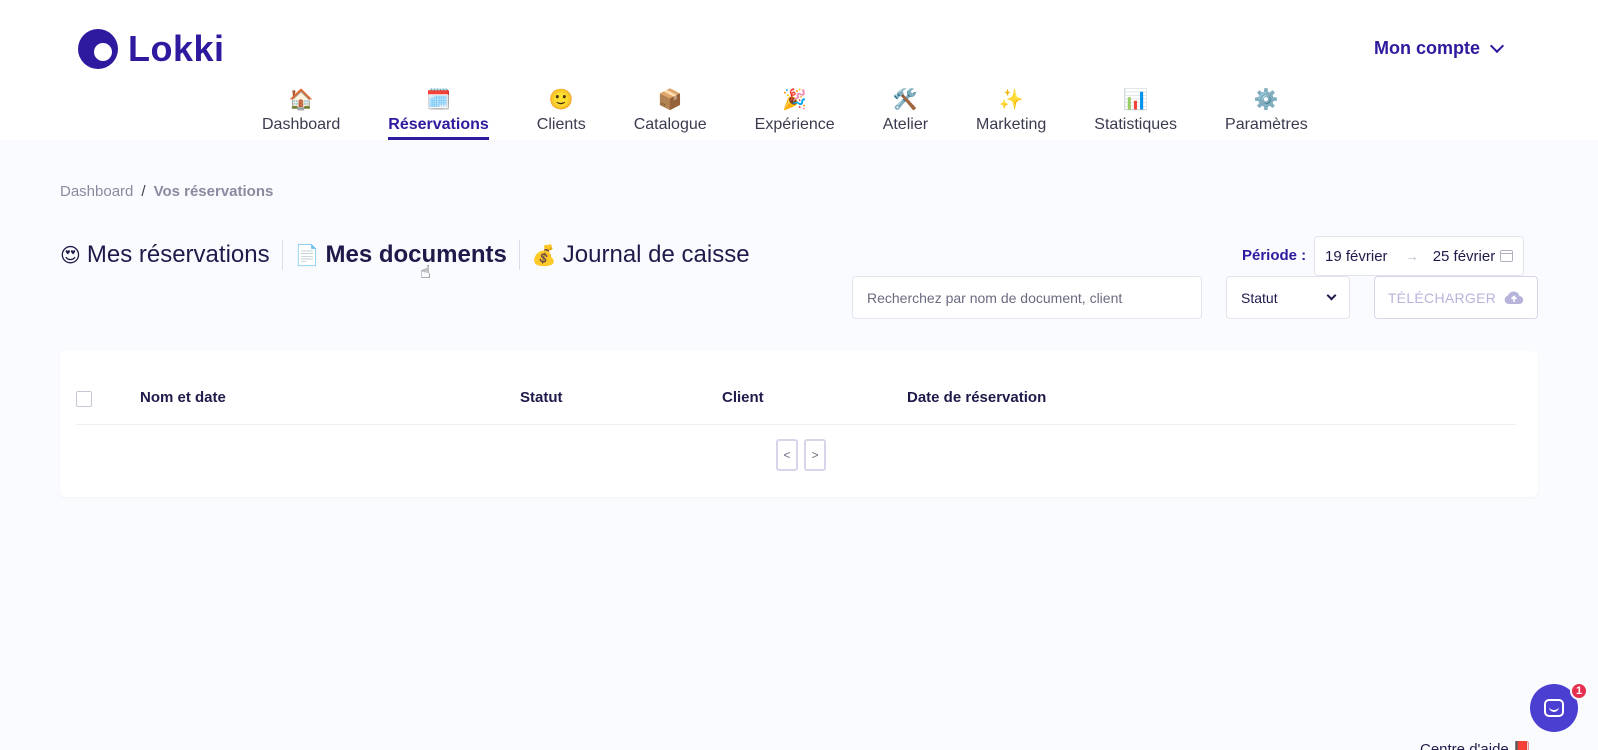 The image size is (1598, 750). What do you see at coordinates (1427, 48) in the screenshot?
I see `account-label: Mon compte` at bounding box center [1427, 48].